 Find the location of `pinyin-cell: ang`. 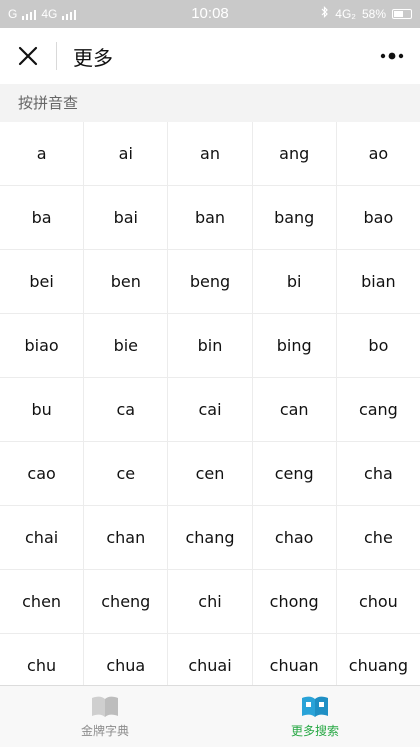

pinyin-cell: ang is located at coordinates (294, 153).